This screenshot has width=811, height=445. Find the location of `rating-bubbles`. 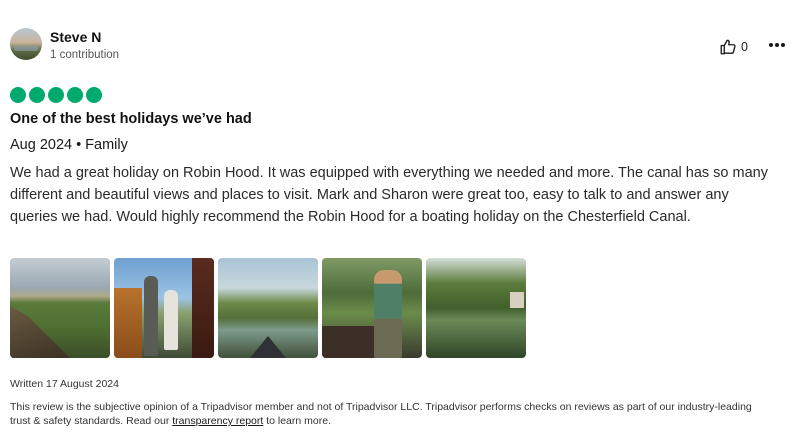

rating-bubbles is located at coordinates (56, 95).